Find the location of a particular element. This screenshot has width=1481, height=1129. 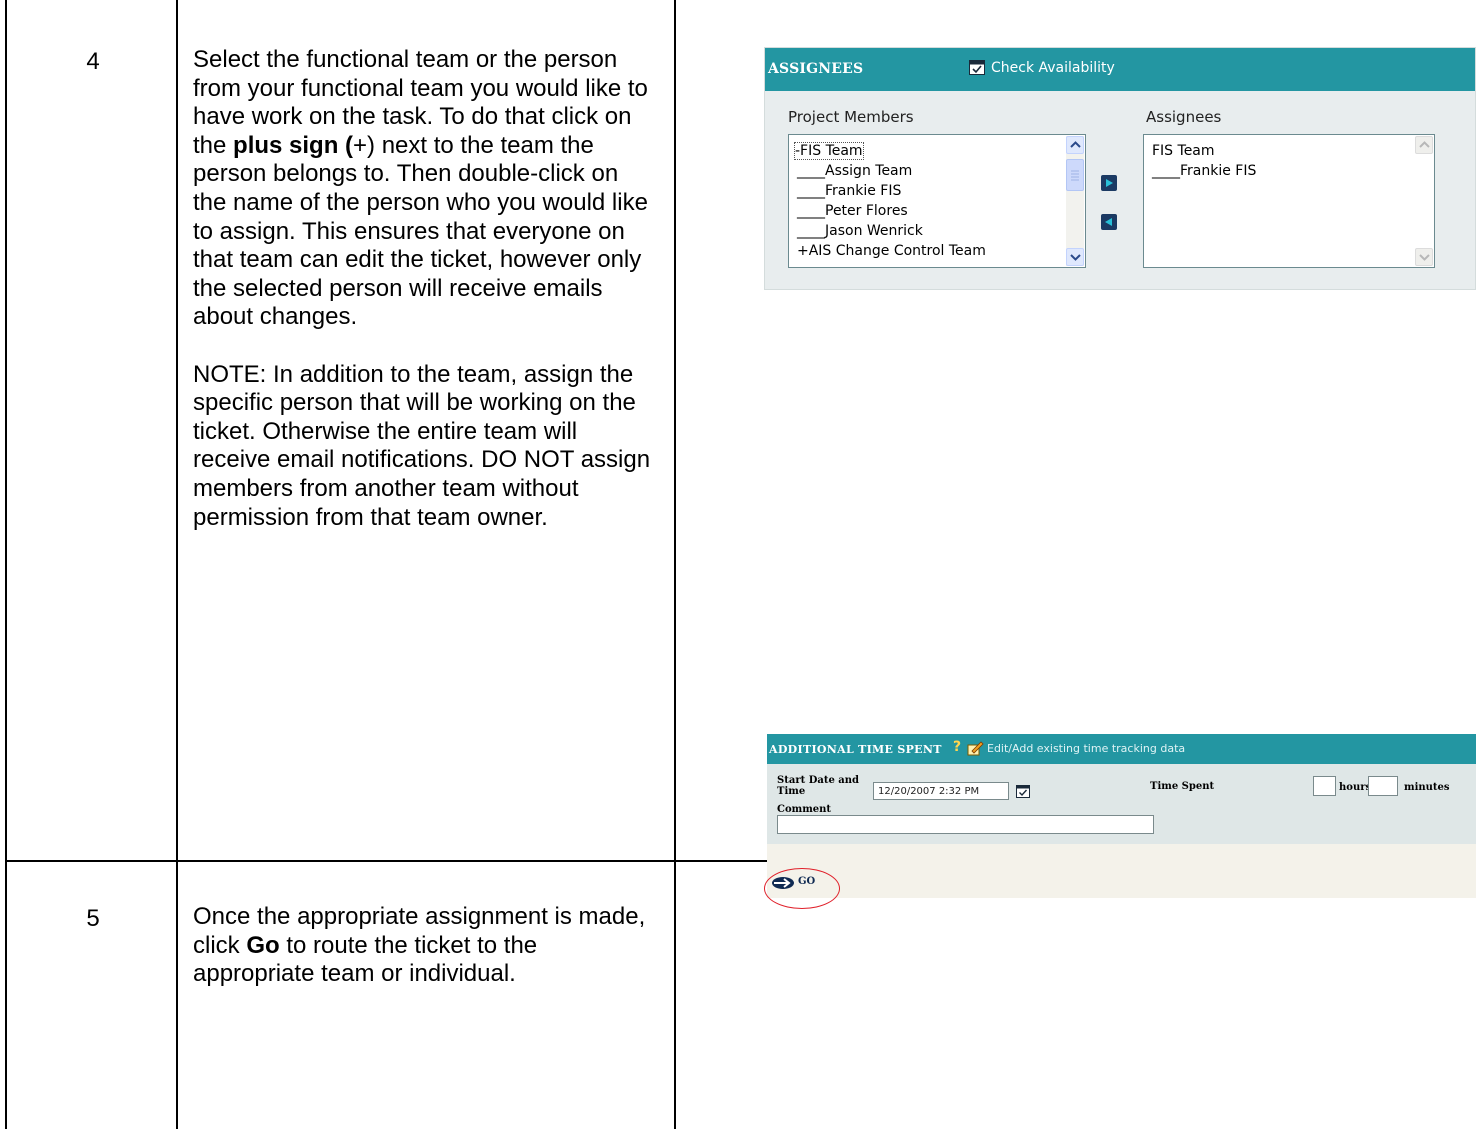

remove-assignee-button is located at coordinates (1109, 222).